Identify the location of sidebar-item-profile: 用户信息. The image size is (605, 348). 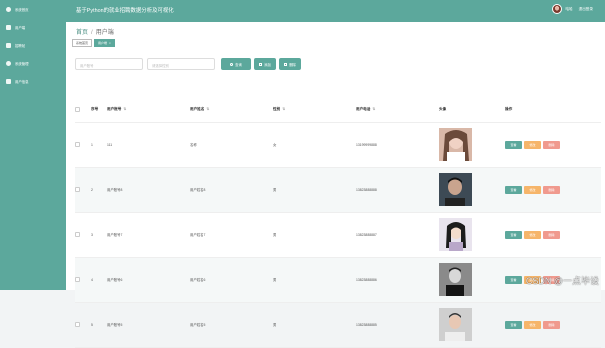
(33, 81).